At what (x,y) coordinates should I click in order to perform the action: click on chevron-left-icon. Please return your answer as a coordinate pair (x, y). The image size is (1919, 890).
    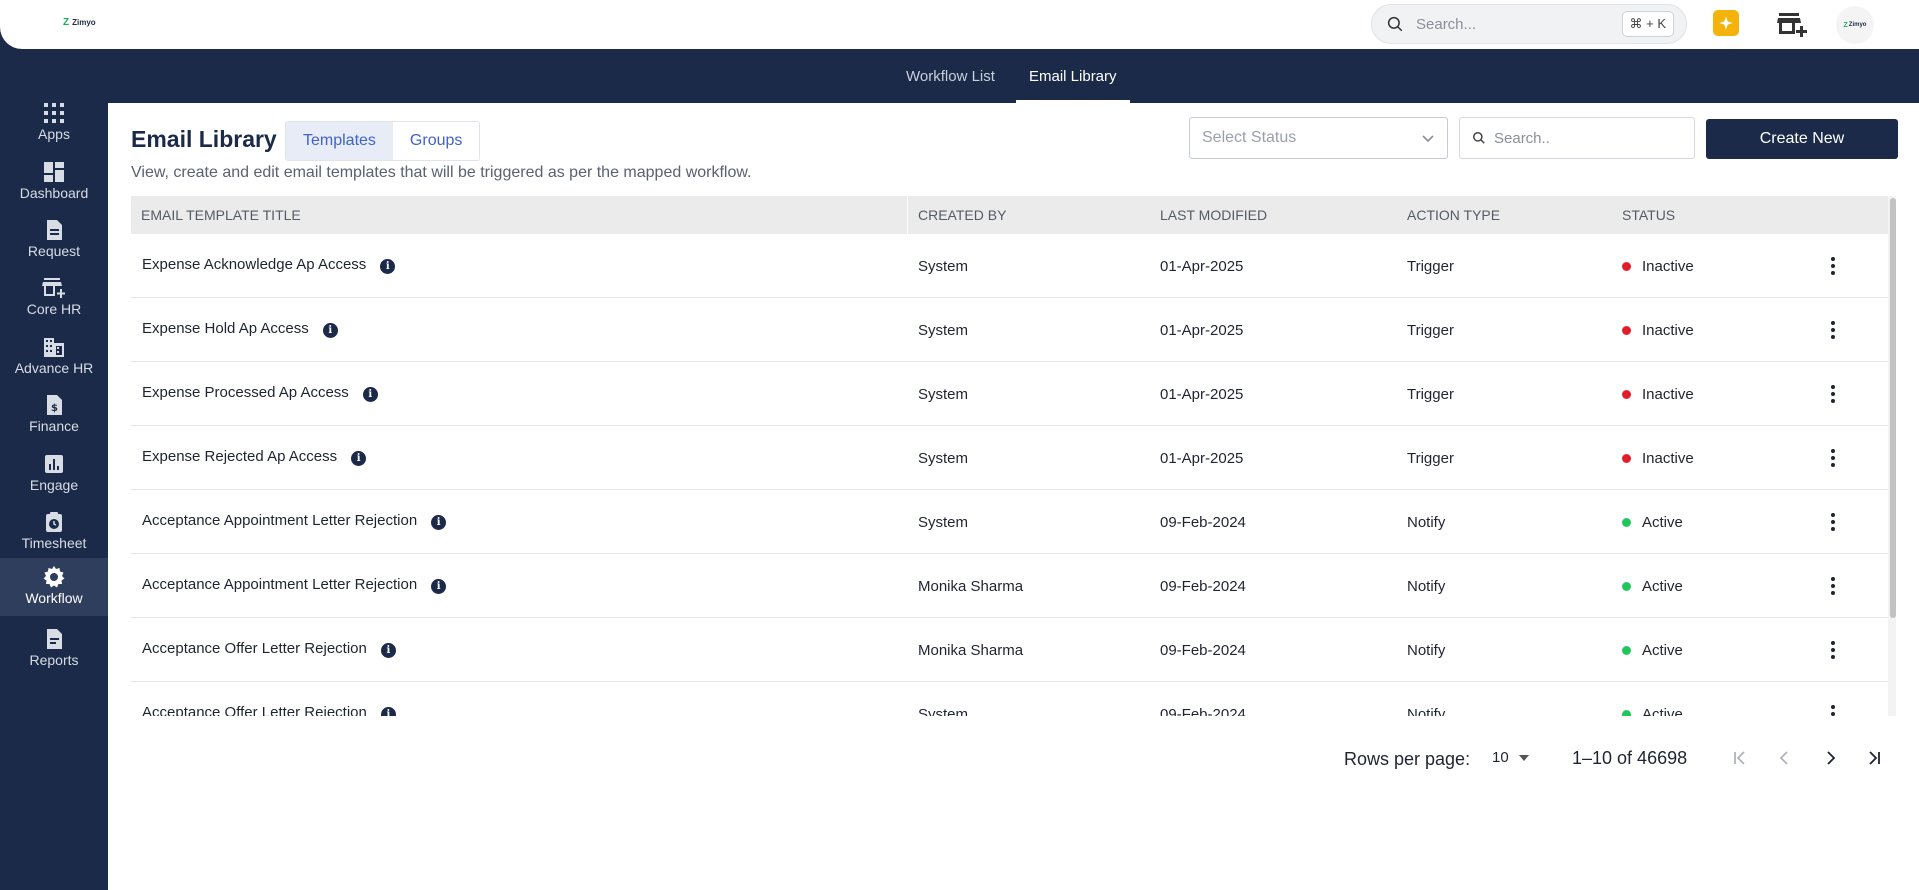
    Looking at the image, I should click on (1783, 758).